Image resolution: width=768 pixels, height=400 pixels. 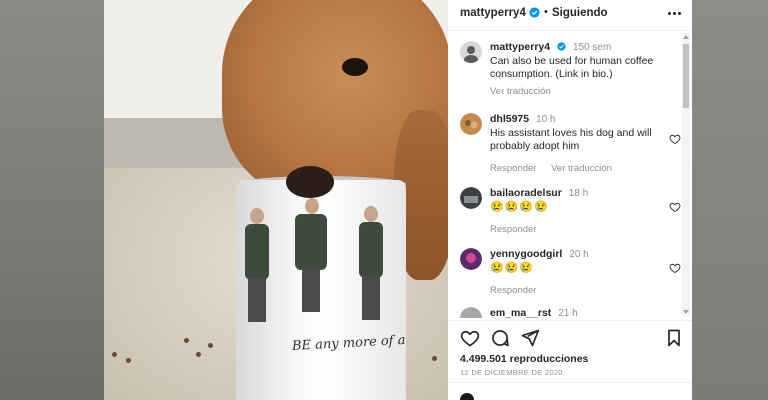 What do you see at coordinates (511, 372) in the screenshot?
I see `post-date: 12 DE DICIEMBRE DE 2020` at bounding box center [511, 372].